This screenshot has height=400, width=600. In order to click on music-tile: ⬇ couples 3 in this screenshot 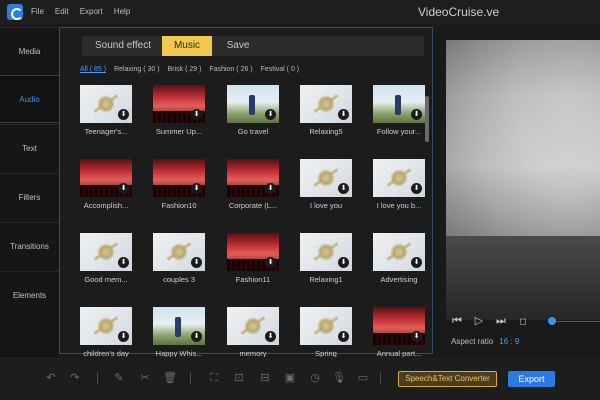, I will do `click(179, 258)`.